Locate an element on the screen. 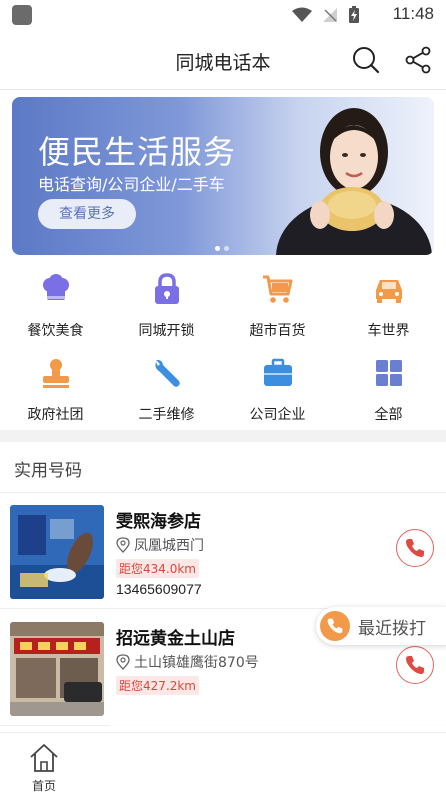 The width and height of the screenshot is (446, 794). wifi-icon is located at coordinates (302, 14).